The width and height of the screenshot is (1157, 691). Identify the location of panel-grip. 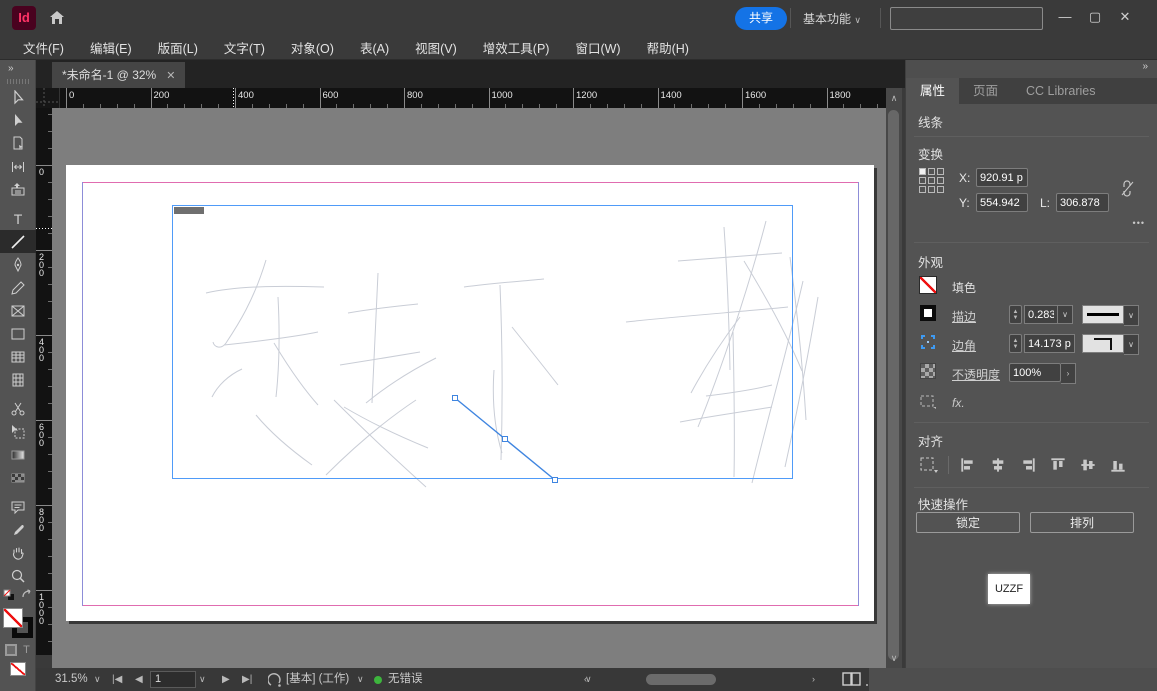
(17, 81).